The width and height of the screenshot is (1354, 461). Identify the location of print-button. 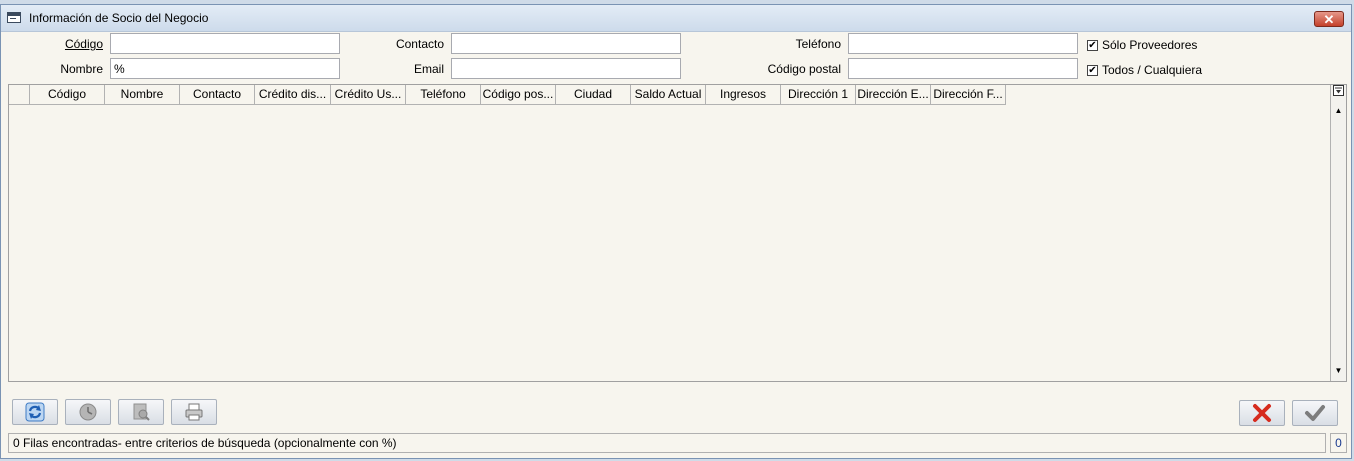
(194, 412).